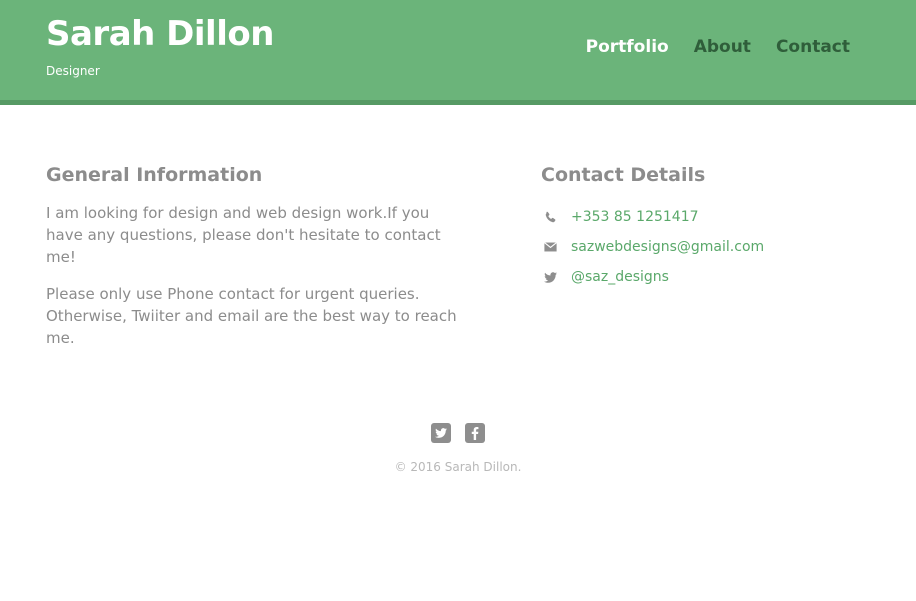  Describe the element at coordinates (627, 47) in the screenshot. I see `nav-portfolio-link: Portfolio` at that location.